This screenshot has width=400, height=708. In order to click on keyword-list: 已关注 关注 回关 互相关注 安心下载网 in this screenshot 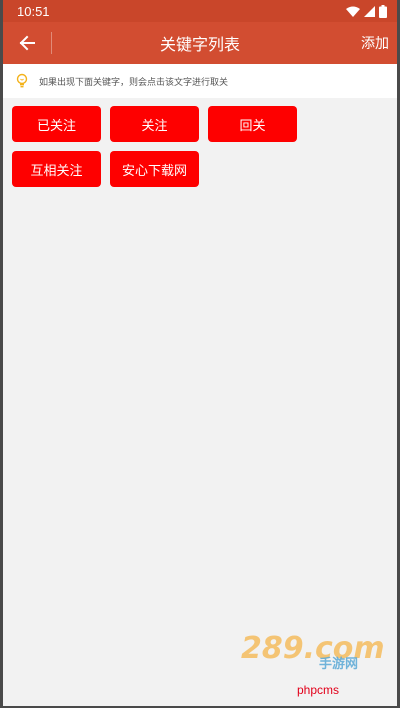, I will do `click(200, 142)`.